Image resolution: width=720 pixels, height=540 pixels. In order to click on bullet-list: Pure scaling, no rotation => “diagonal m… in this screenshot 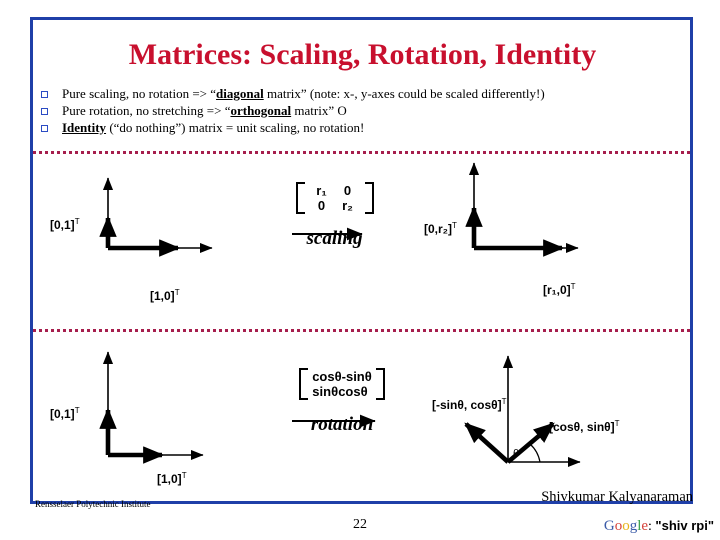, I will do `click(363, 111)`.